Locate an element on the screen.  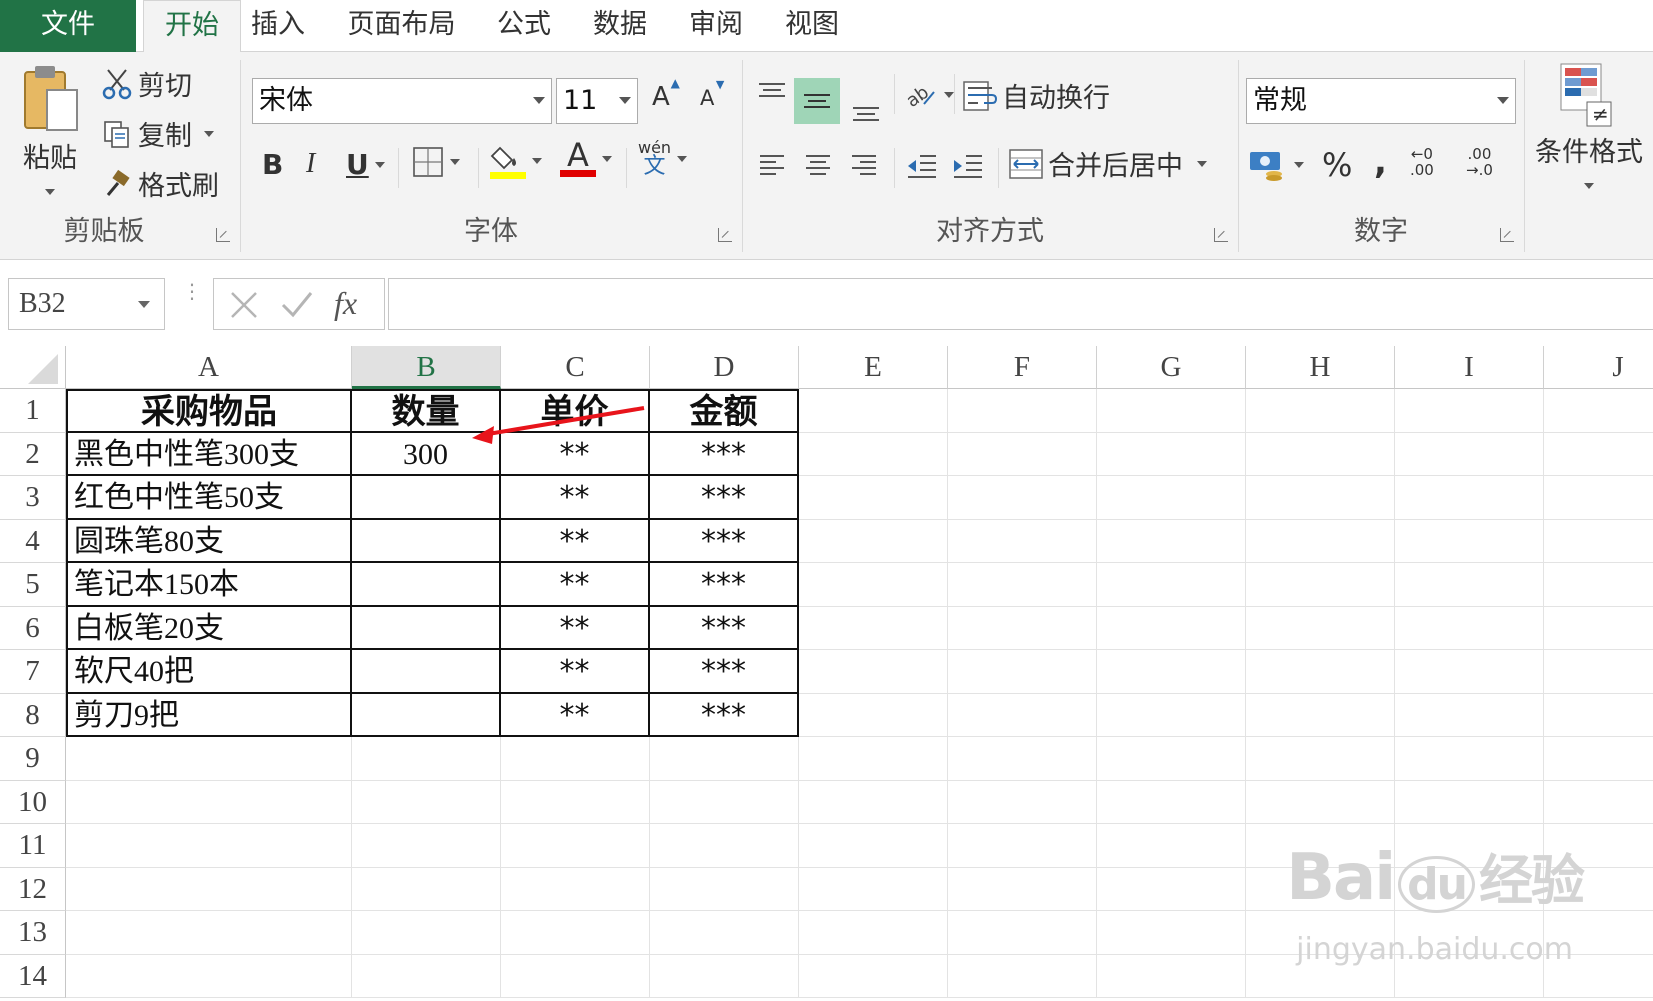
align-left-button is located at coordinates (772, 166).